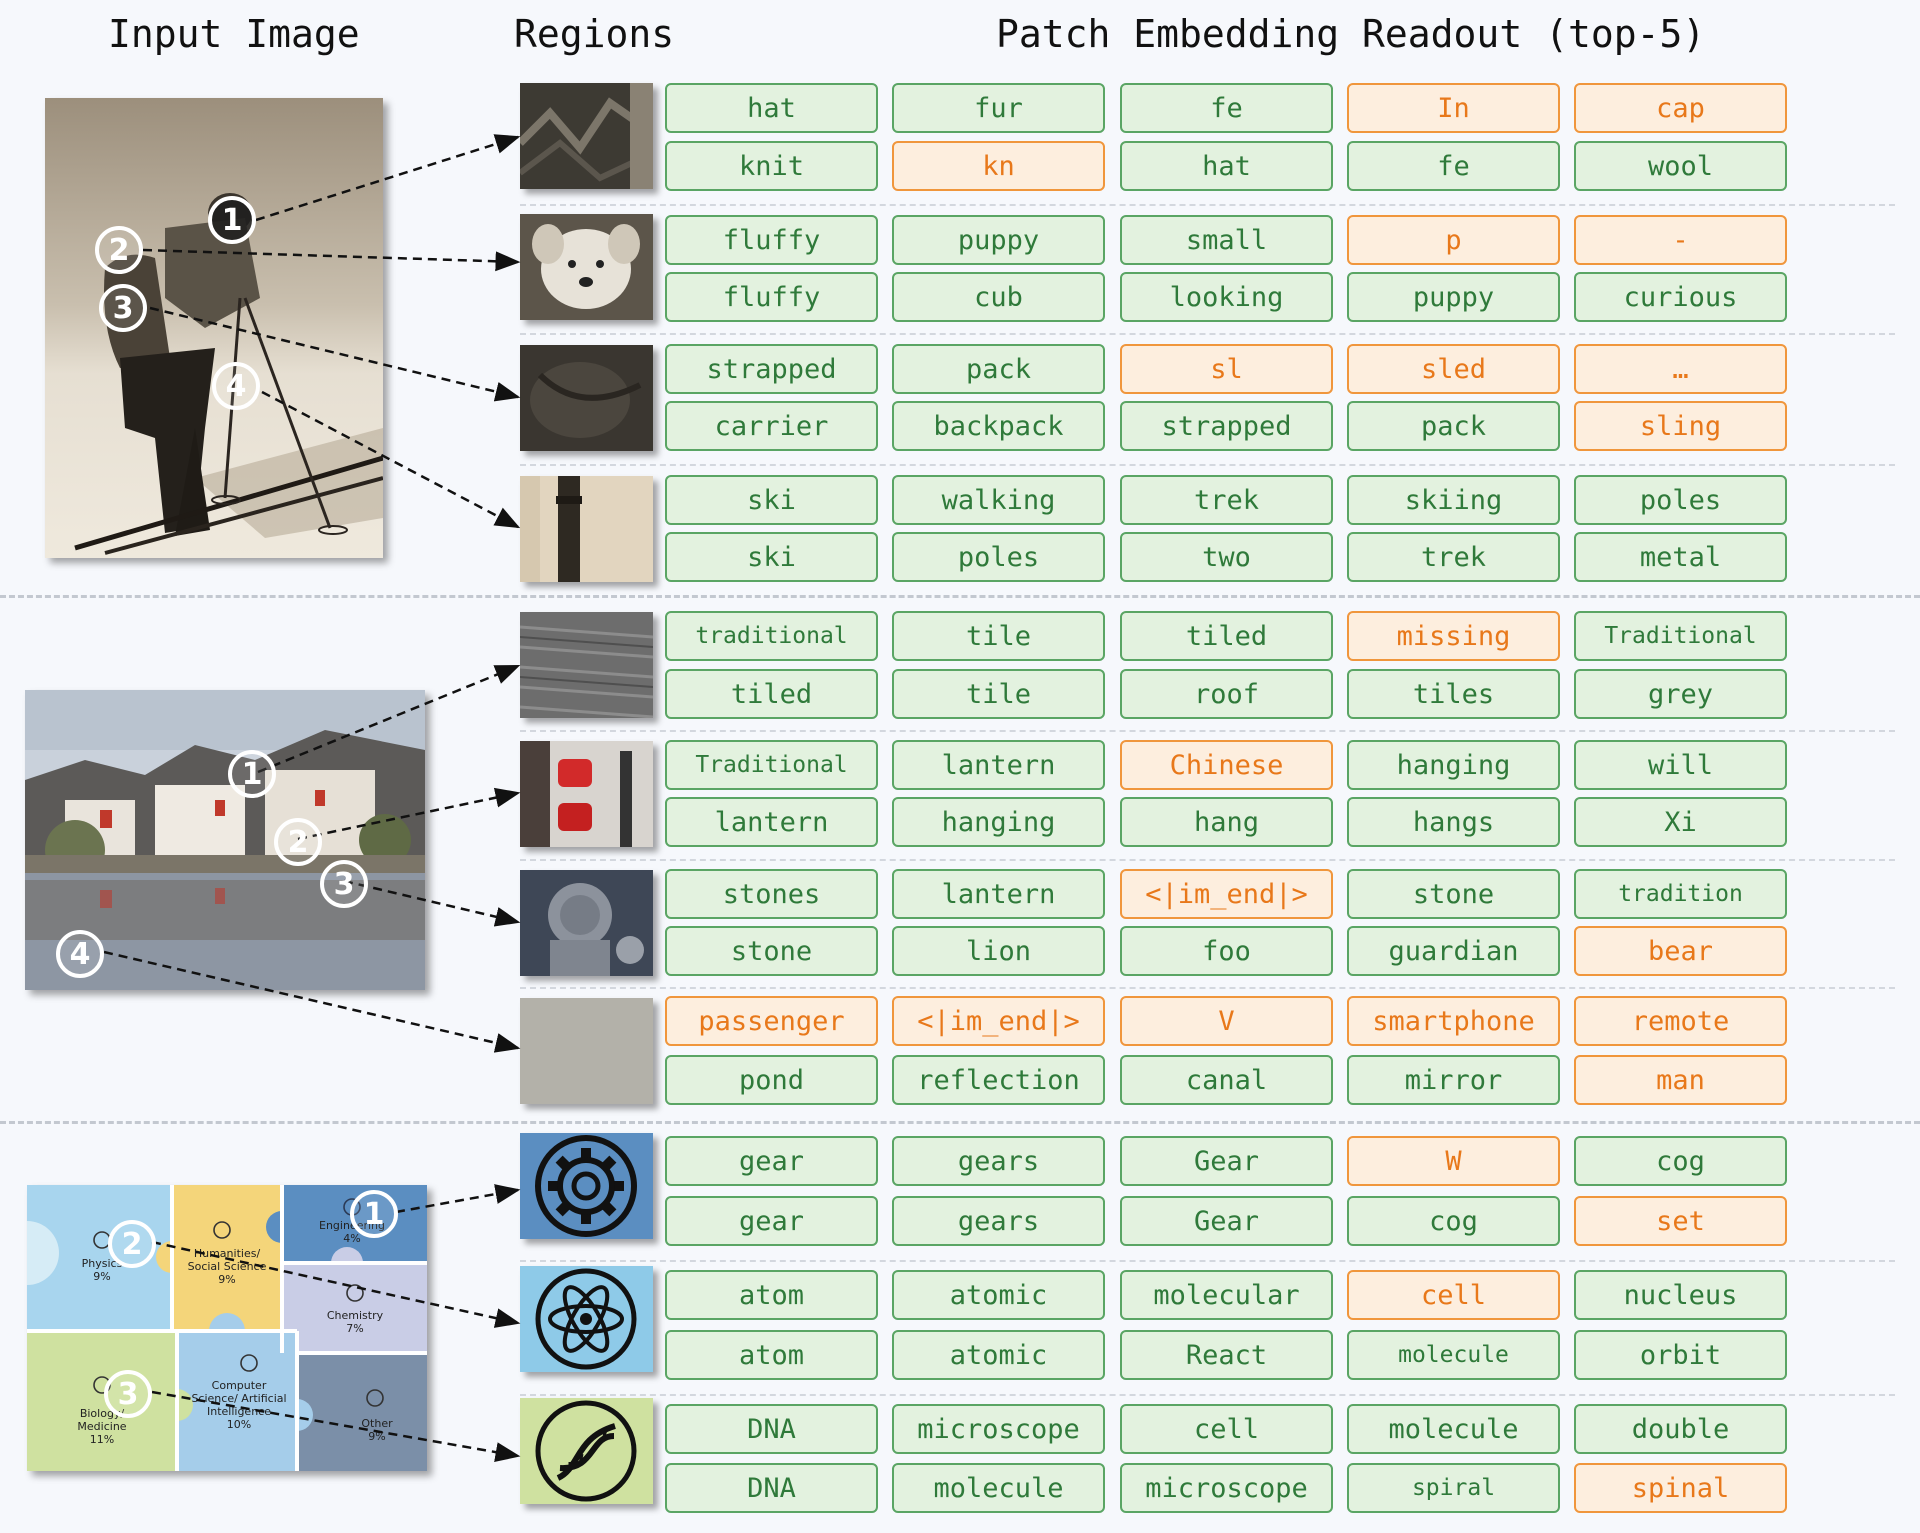 The image size is (1920, 1533). Describe the element at coordinates (252, 774) in the screenshot. I see `marker-village-1: 1` at that location.